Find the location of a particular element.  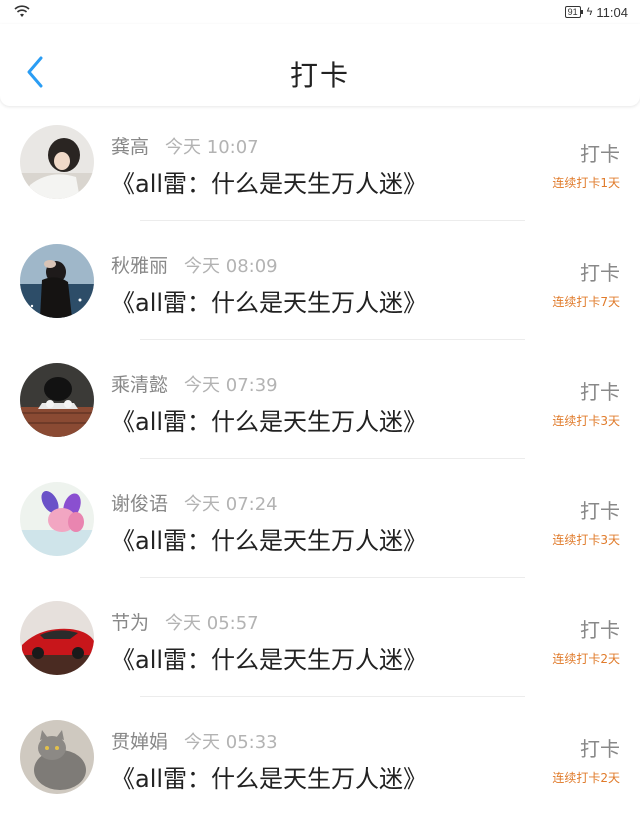

status-bar: 91 ϟ 11:04 is located at coordinates (320, 12).